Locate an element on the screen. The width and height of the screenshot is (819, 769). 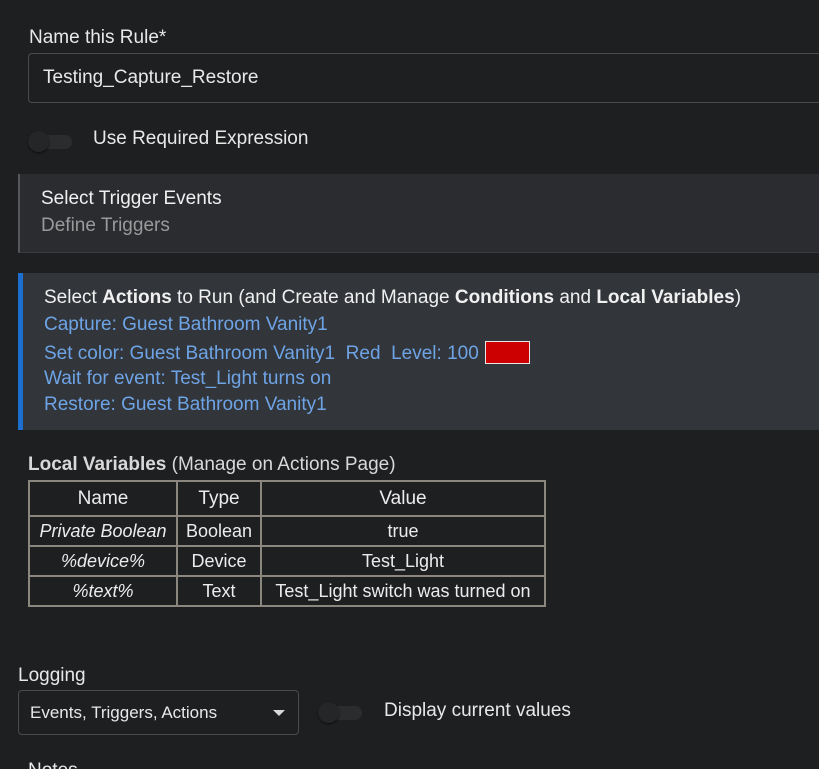
local-variables-heading: Local Variables (Manage on Actions Page) is located at coordinates (212, 465).